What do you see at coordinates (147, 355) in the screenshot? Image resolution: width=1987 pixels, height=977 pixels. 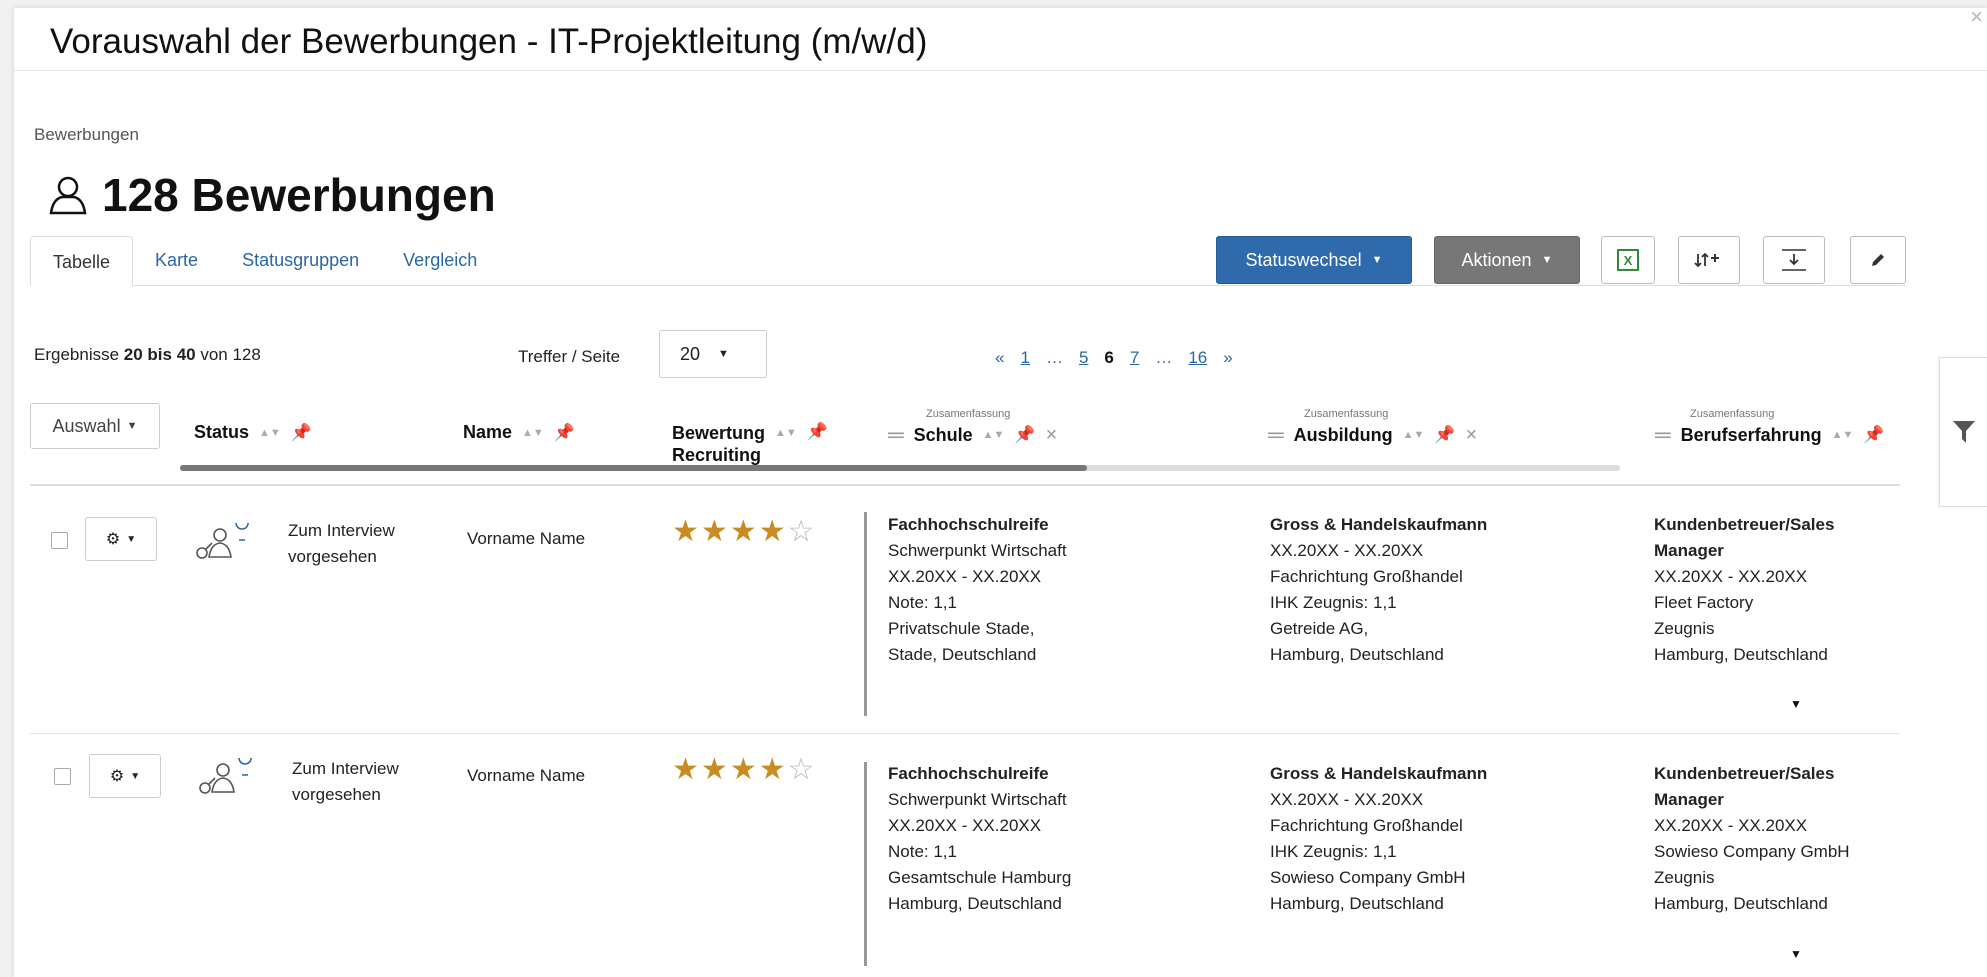 I see `results-info: Ergebnisse 20 bis 40 von 128` at bounding box center [147, 355].